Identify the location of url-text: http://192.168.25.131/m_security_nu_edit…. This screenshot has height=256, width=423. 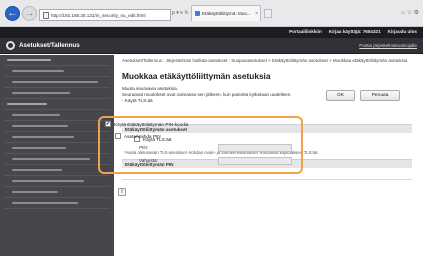
(98, 15).